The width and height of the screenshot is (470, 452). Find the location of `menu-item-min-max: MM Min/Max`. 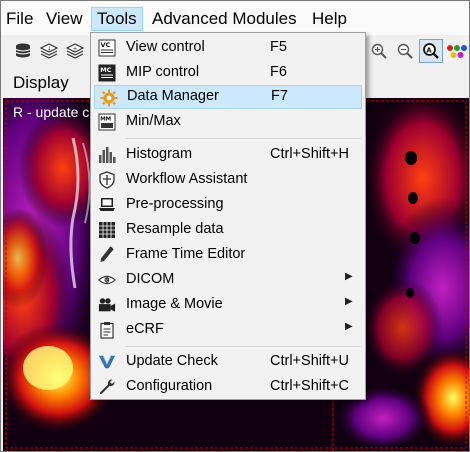

menu-item-min-max: MM Min/Max is located at coordinates (228, 122).